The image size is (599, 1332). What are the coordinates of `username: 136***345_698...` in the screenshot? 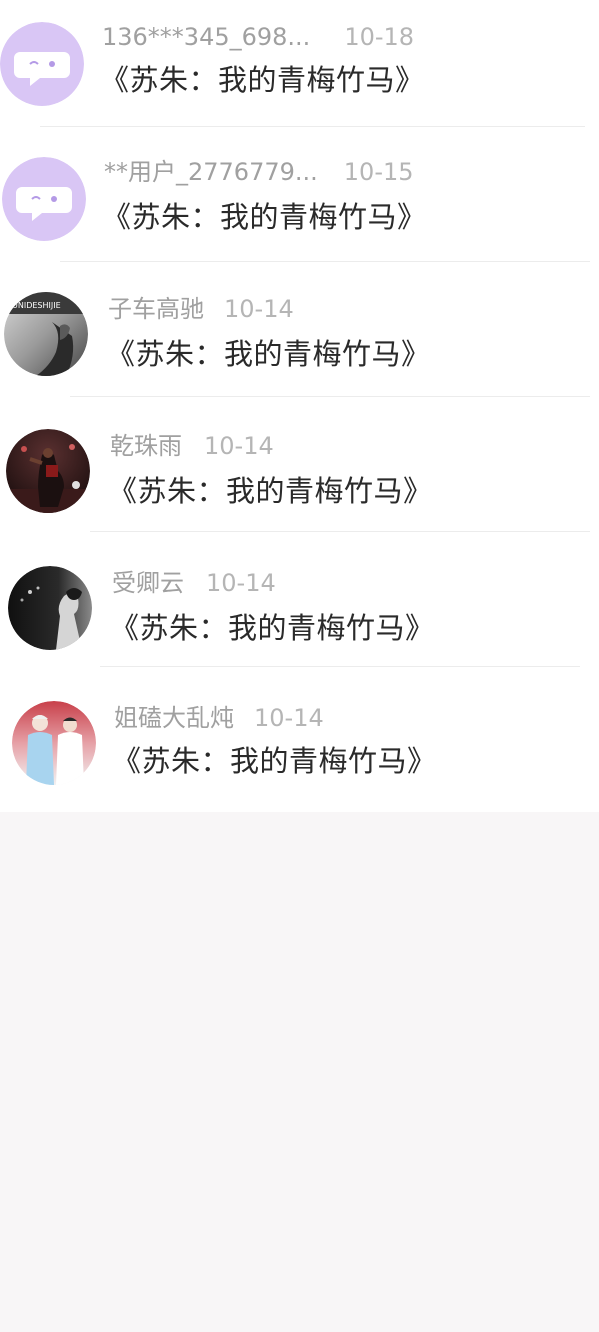 It's located at (206, 37).